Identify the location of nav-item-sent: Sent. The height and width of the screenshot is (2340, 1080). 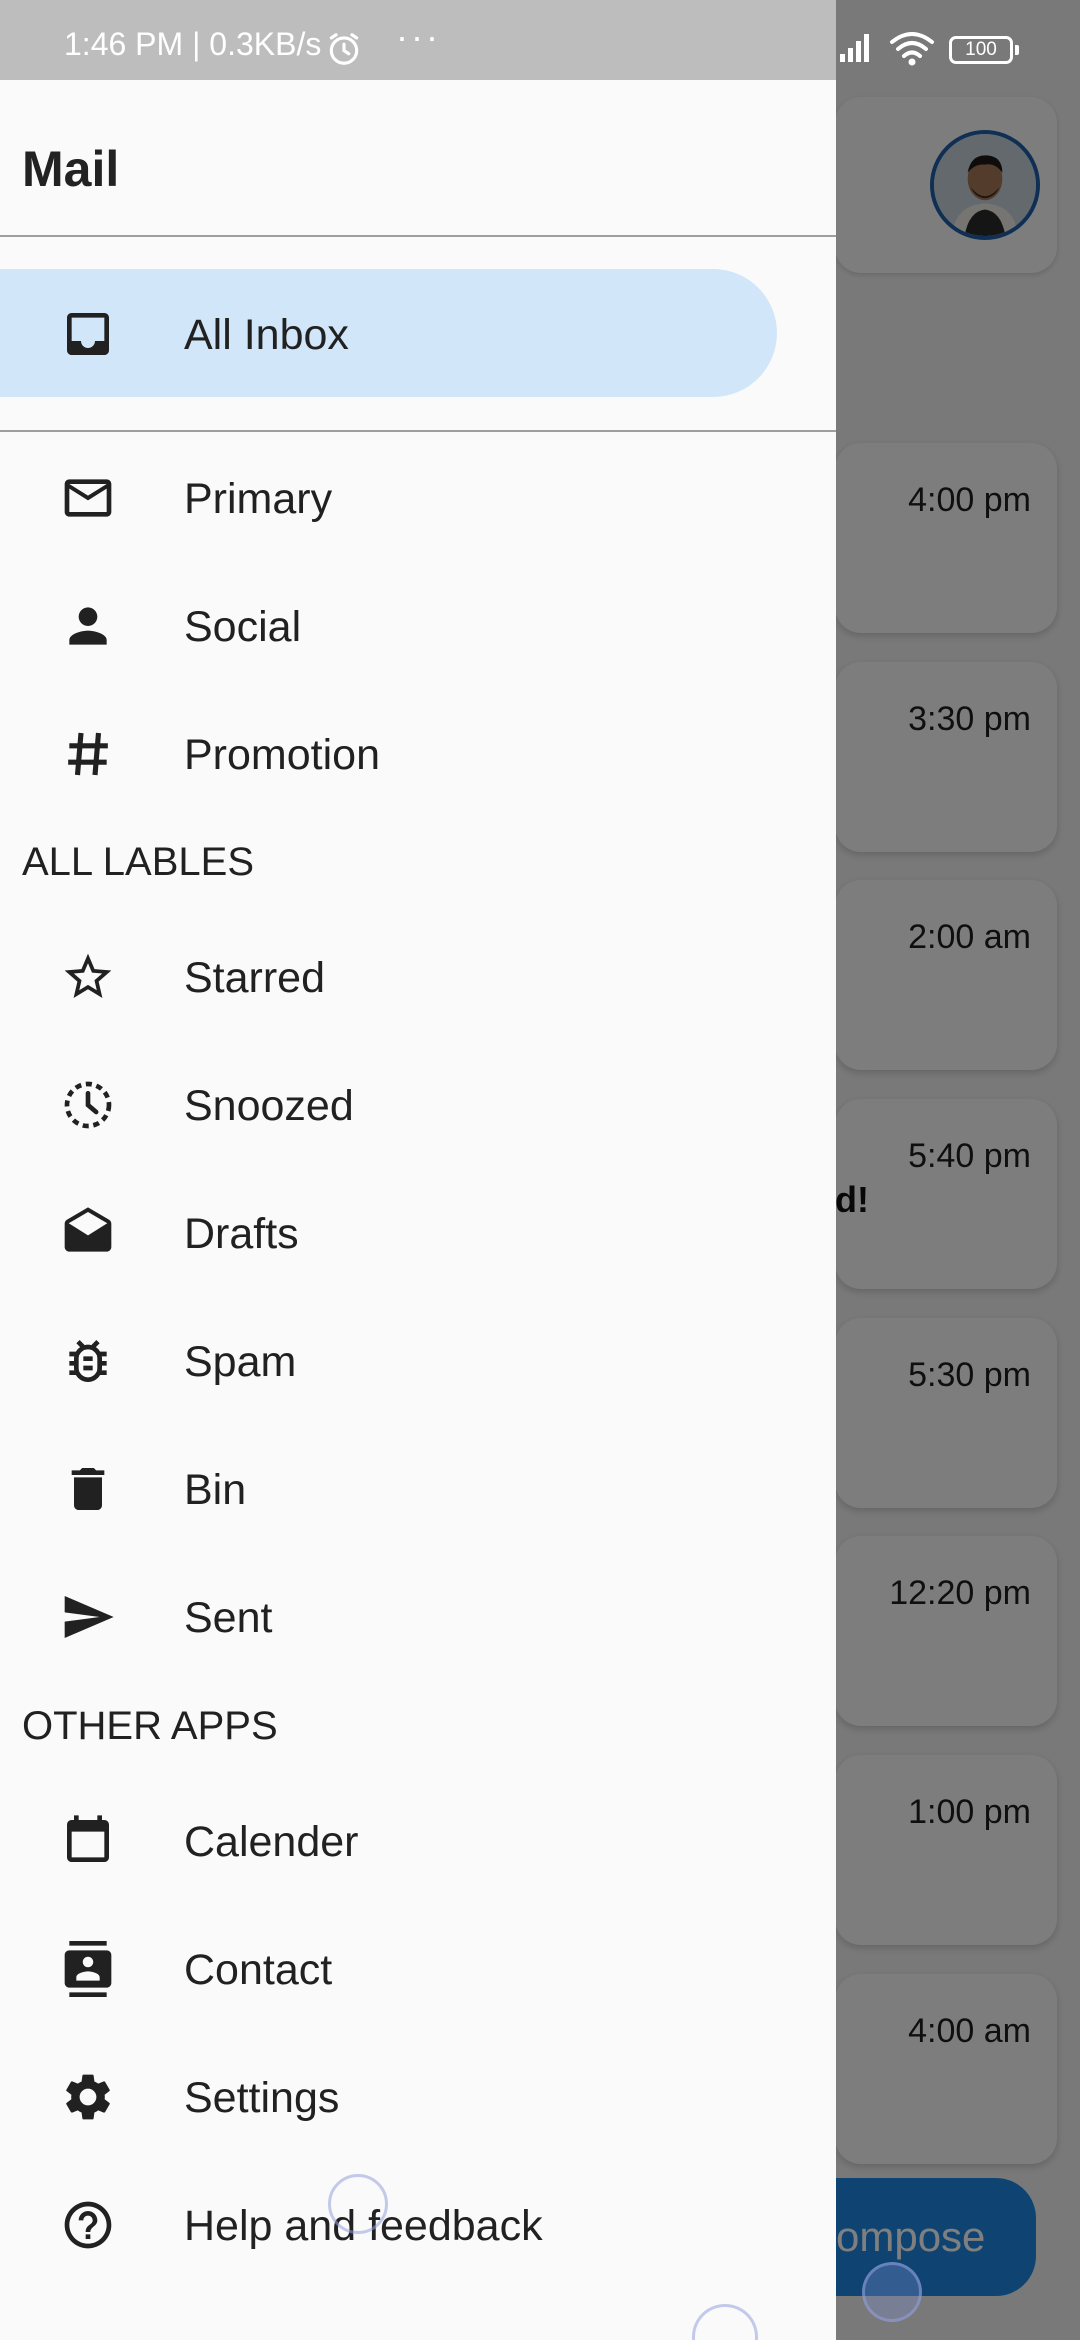
(418, 1616).